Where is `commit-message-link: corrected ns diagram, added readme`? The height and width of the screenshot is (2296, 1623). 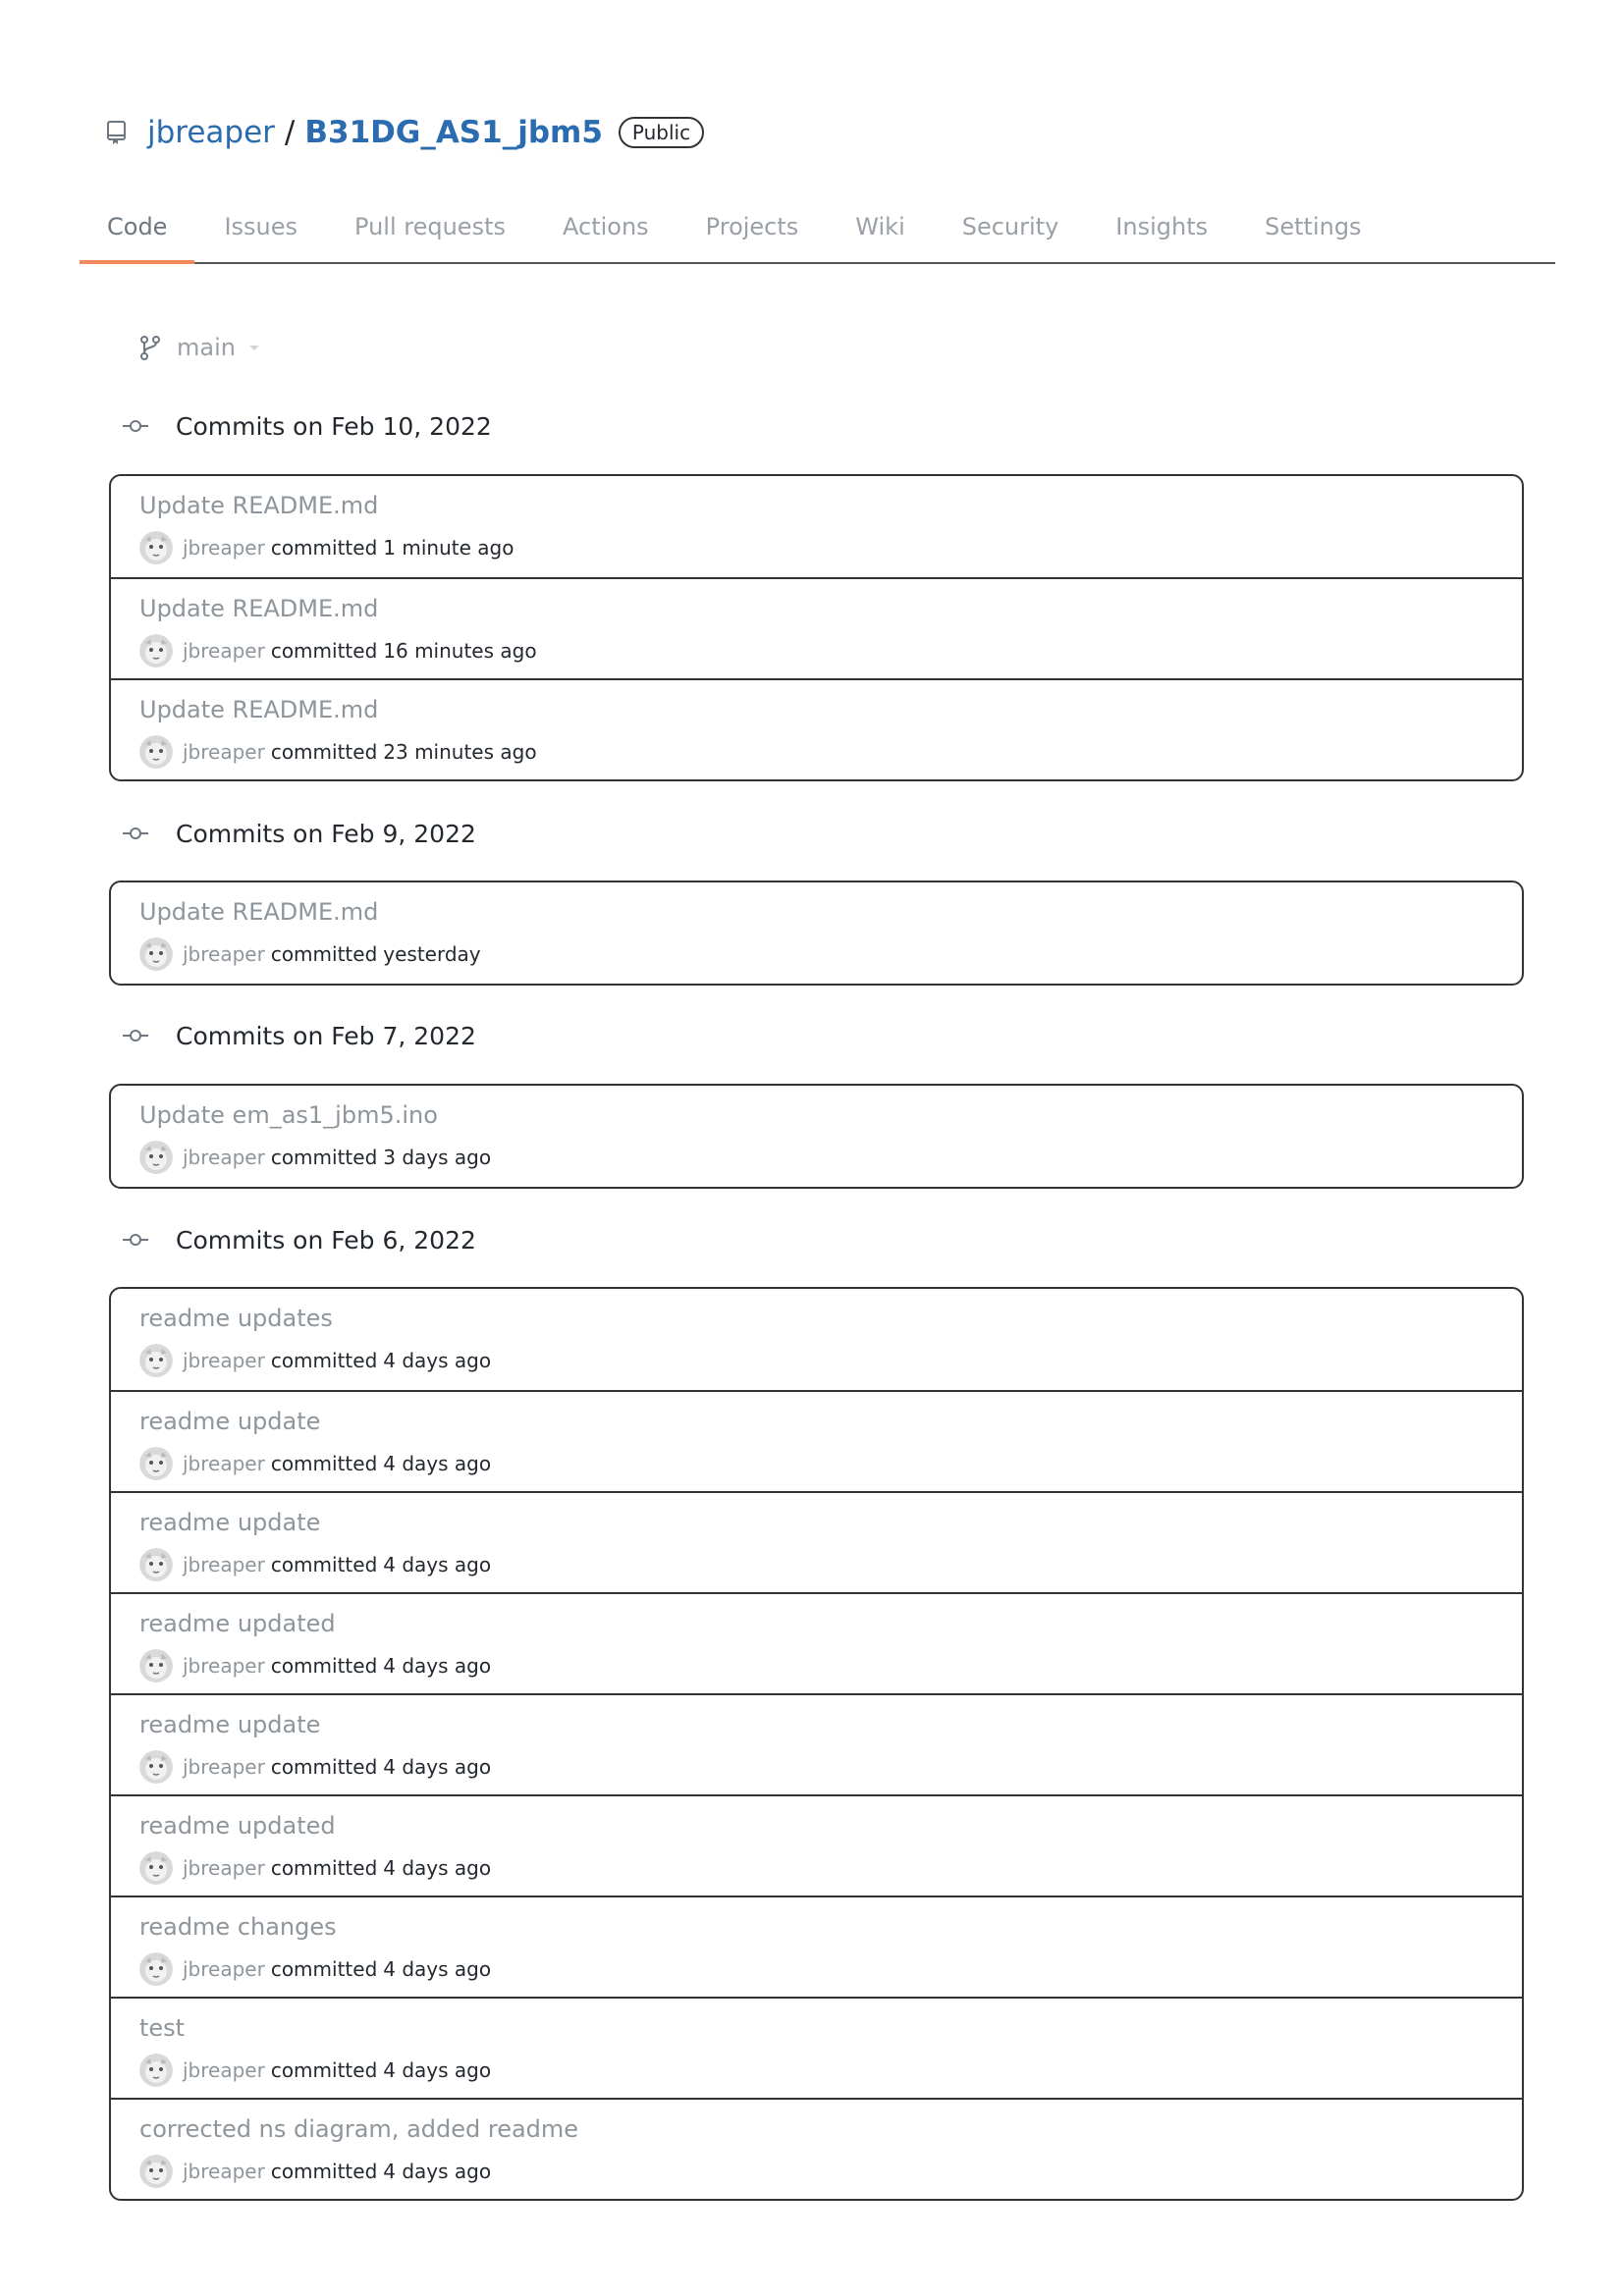
commit-message-link: corrected ns diagram, added readme is located at coordinates (358, 2129).